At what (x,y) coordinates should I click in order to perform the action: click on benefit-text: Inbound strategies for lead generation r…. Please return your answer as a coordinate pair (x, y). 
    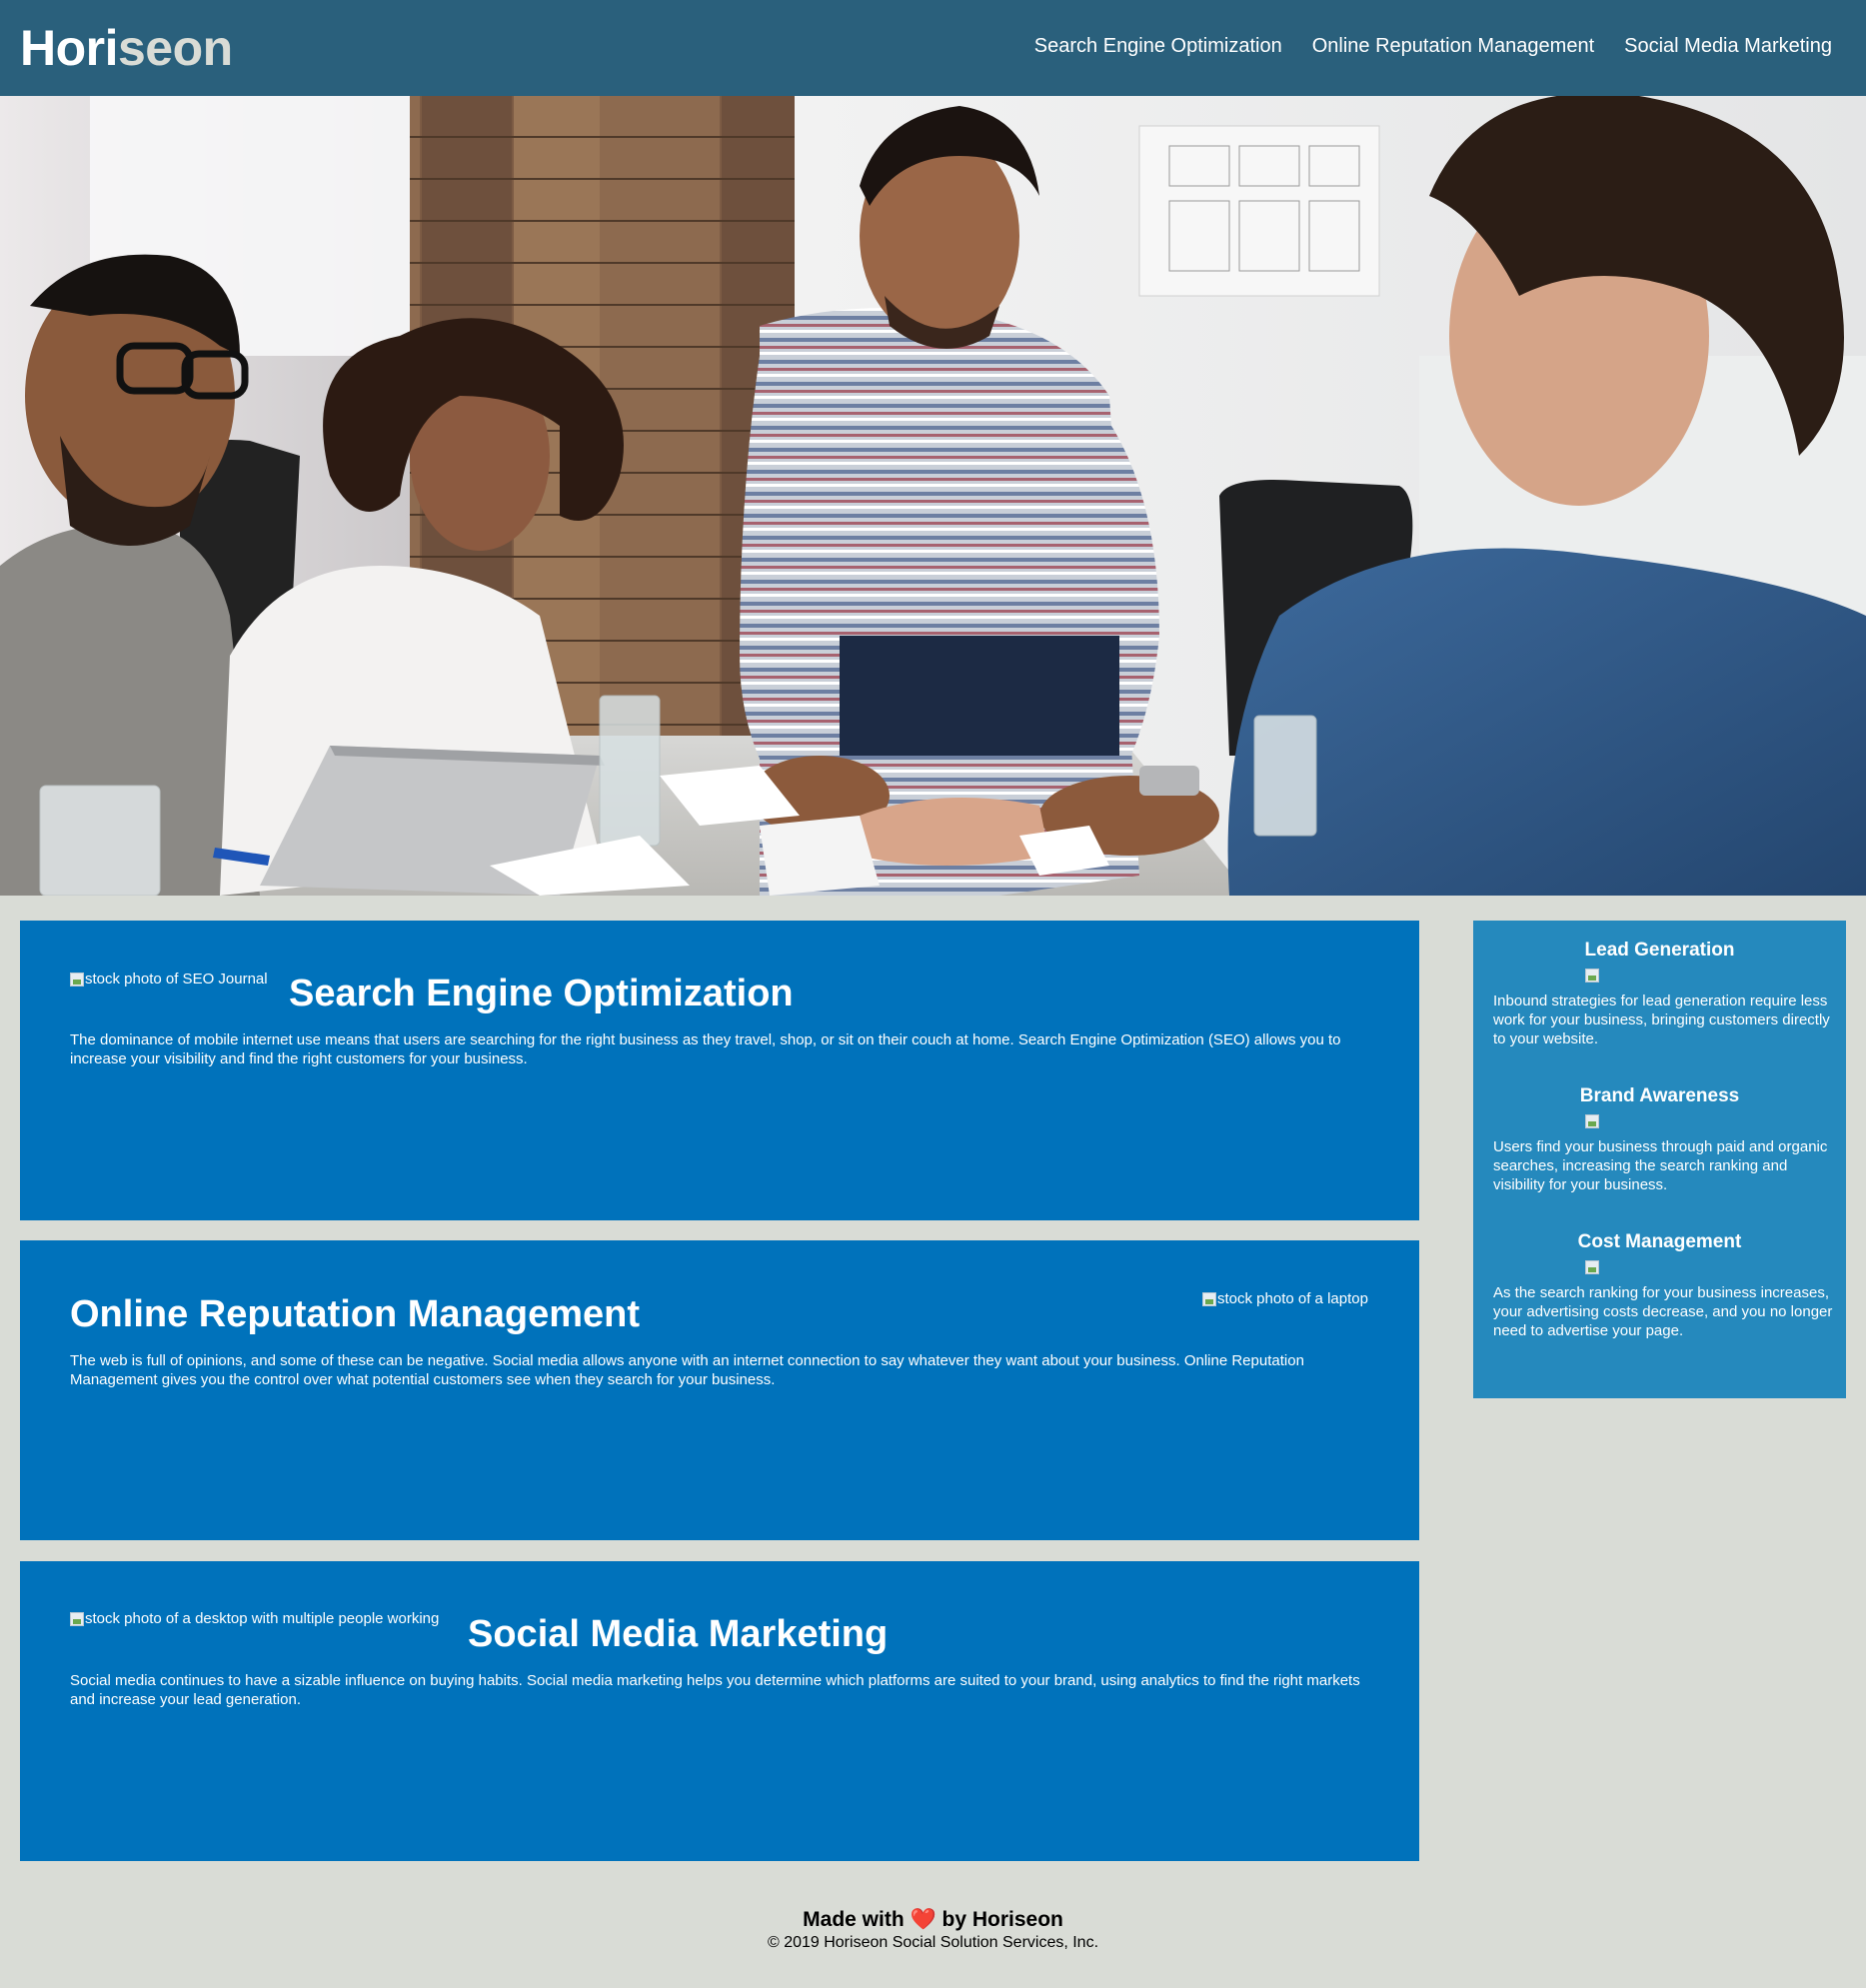
    Looking at the image, I should click on (1662, 1020).